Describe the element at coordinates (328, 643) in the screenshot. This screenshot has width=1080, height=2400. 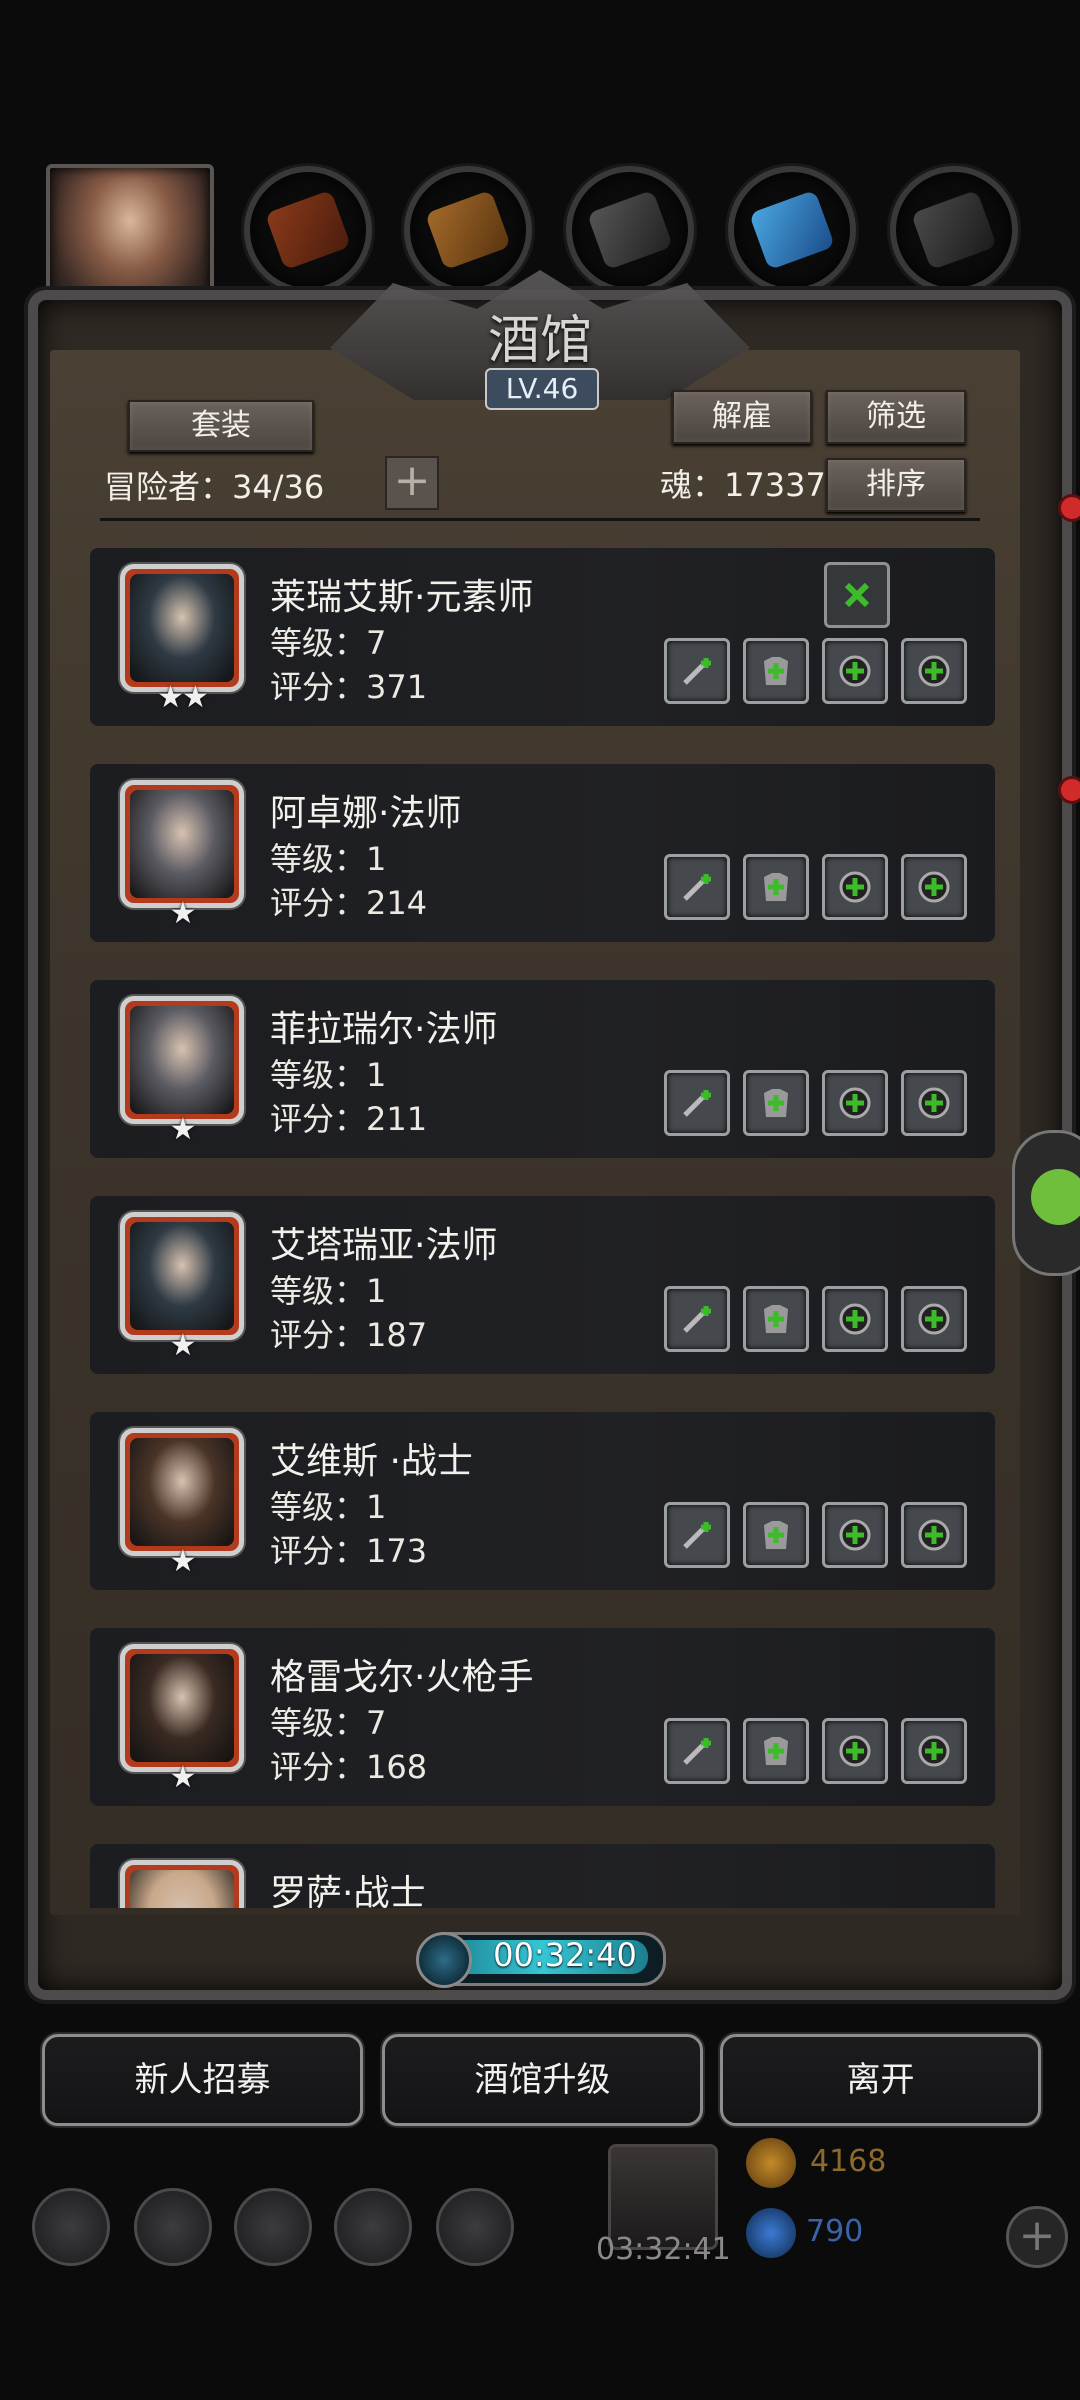
I see `hero-level: 等级：7` at that location.